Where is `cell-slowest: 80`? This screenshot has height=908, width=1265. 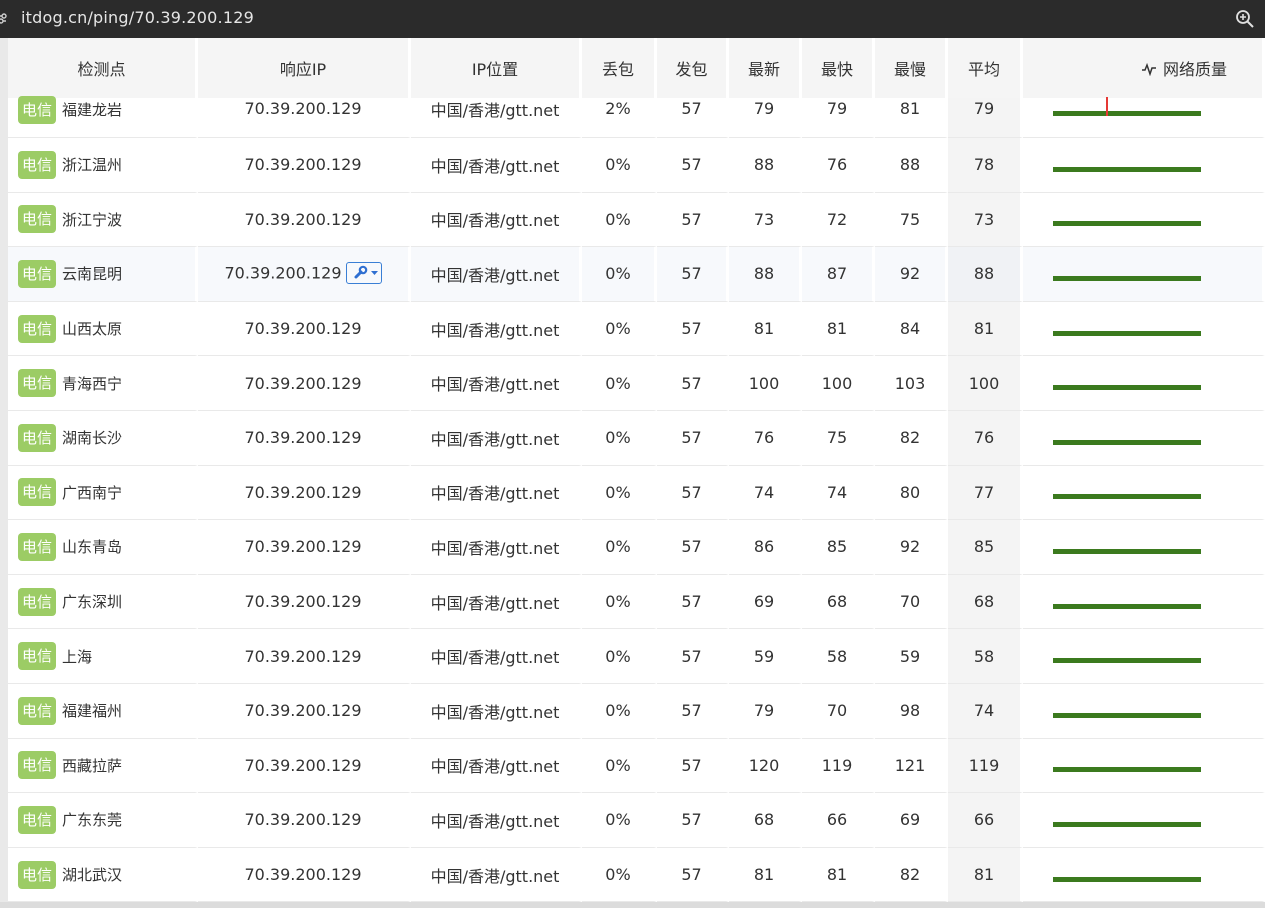
cell-slowest: 80 is located at coordinates (911, 493).